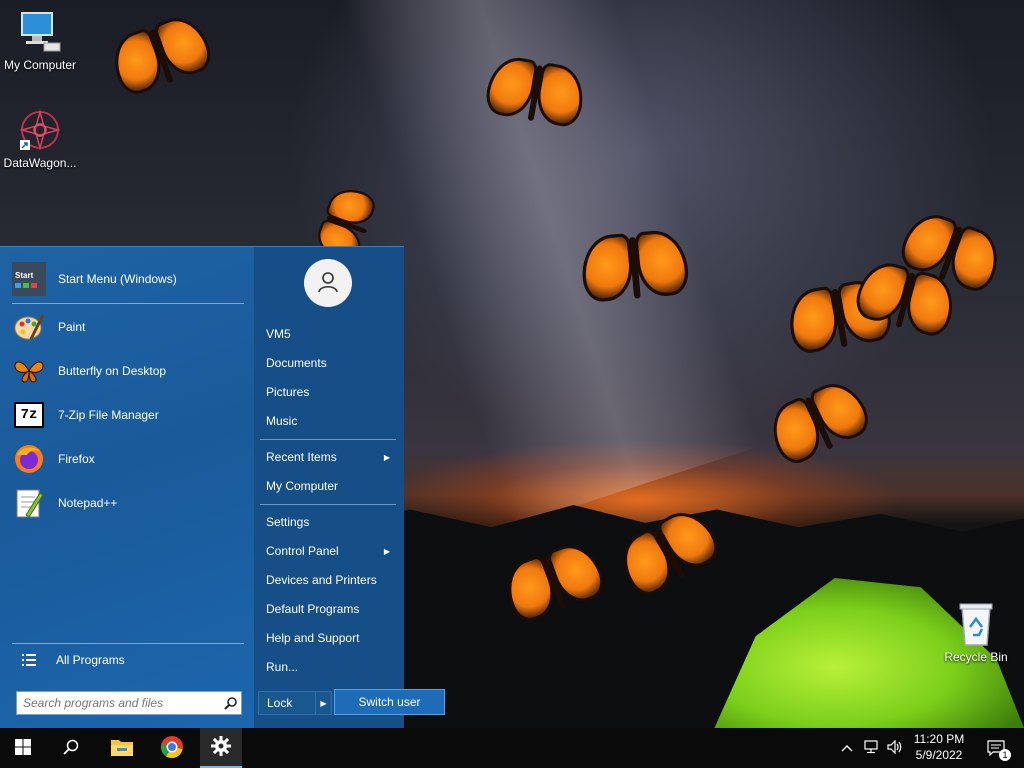  I want to click on places-item-recent-items: Recent Items ▶, so click(328, 457).